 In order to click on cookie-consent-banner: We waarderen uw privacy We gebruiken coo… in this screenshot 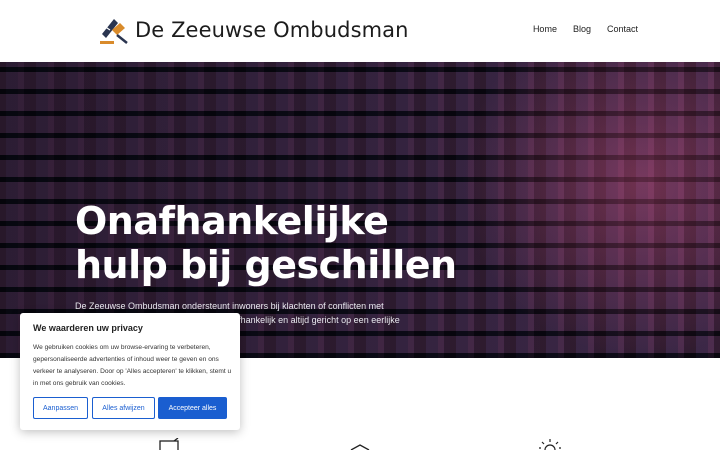, I will do `click(130, 371)`.